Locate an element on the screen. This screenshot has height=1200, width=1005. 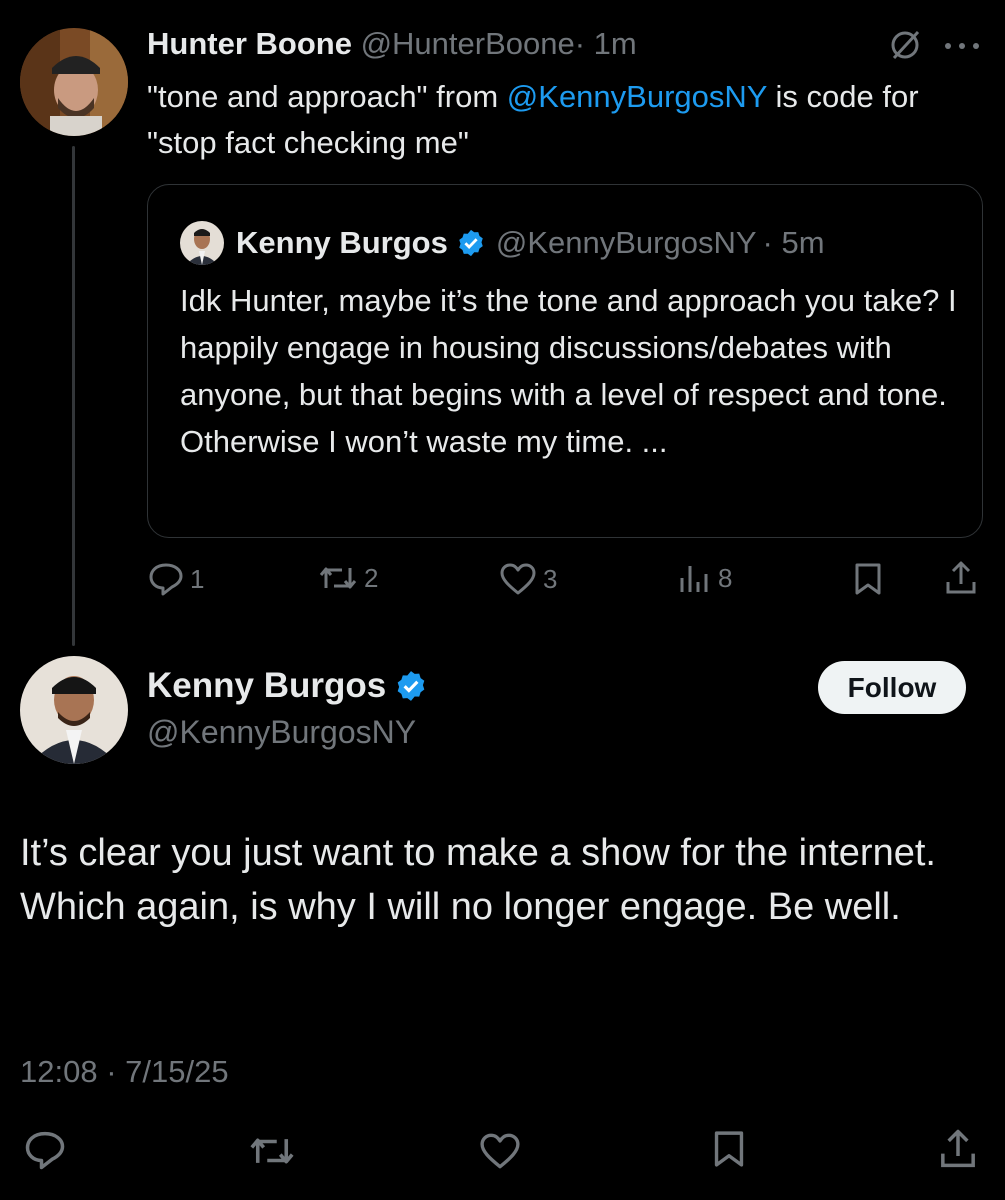
like-action: 3 is located at coordinates (528, 579).